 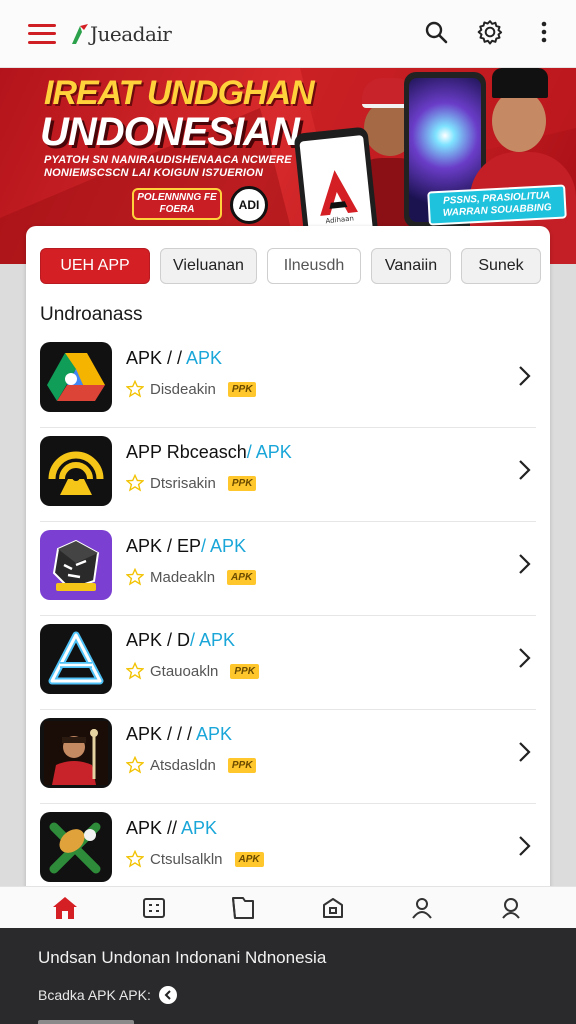 I want to click on folder-icon, so click(x=243, y=908).